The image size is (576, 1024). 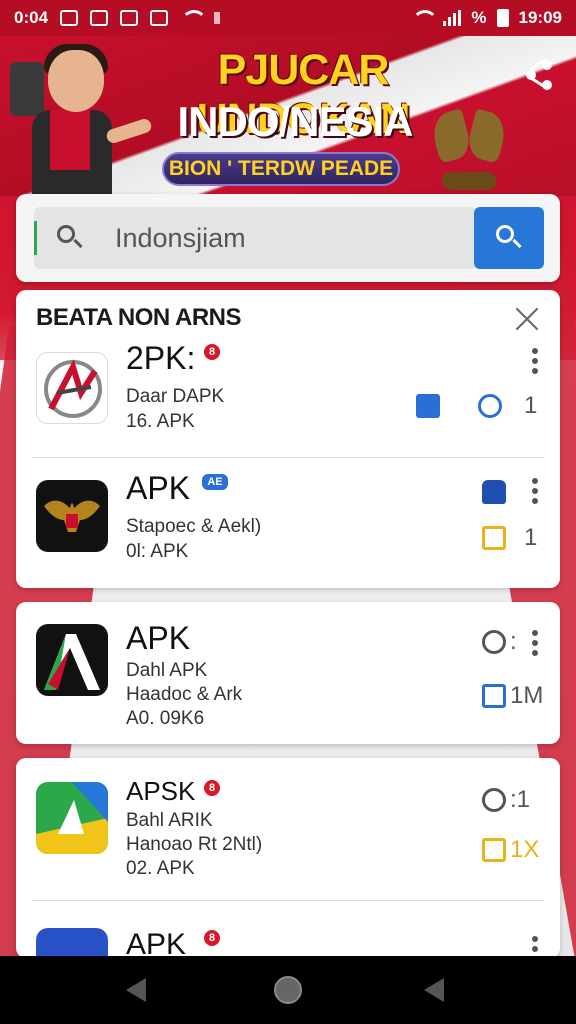 What do you see at coordinates (295, 121) in the screenshot?
I see `banner-subtitle: INDO/NESIA` at bounding box center [295, 121].